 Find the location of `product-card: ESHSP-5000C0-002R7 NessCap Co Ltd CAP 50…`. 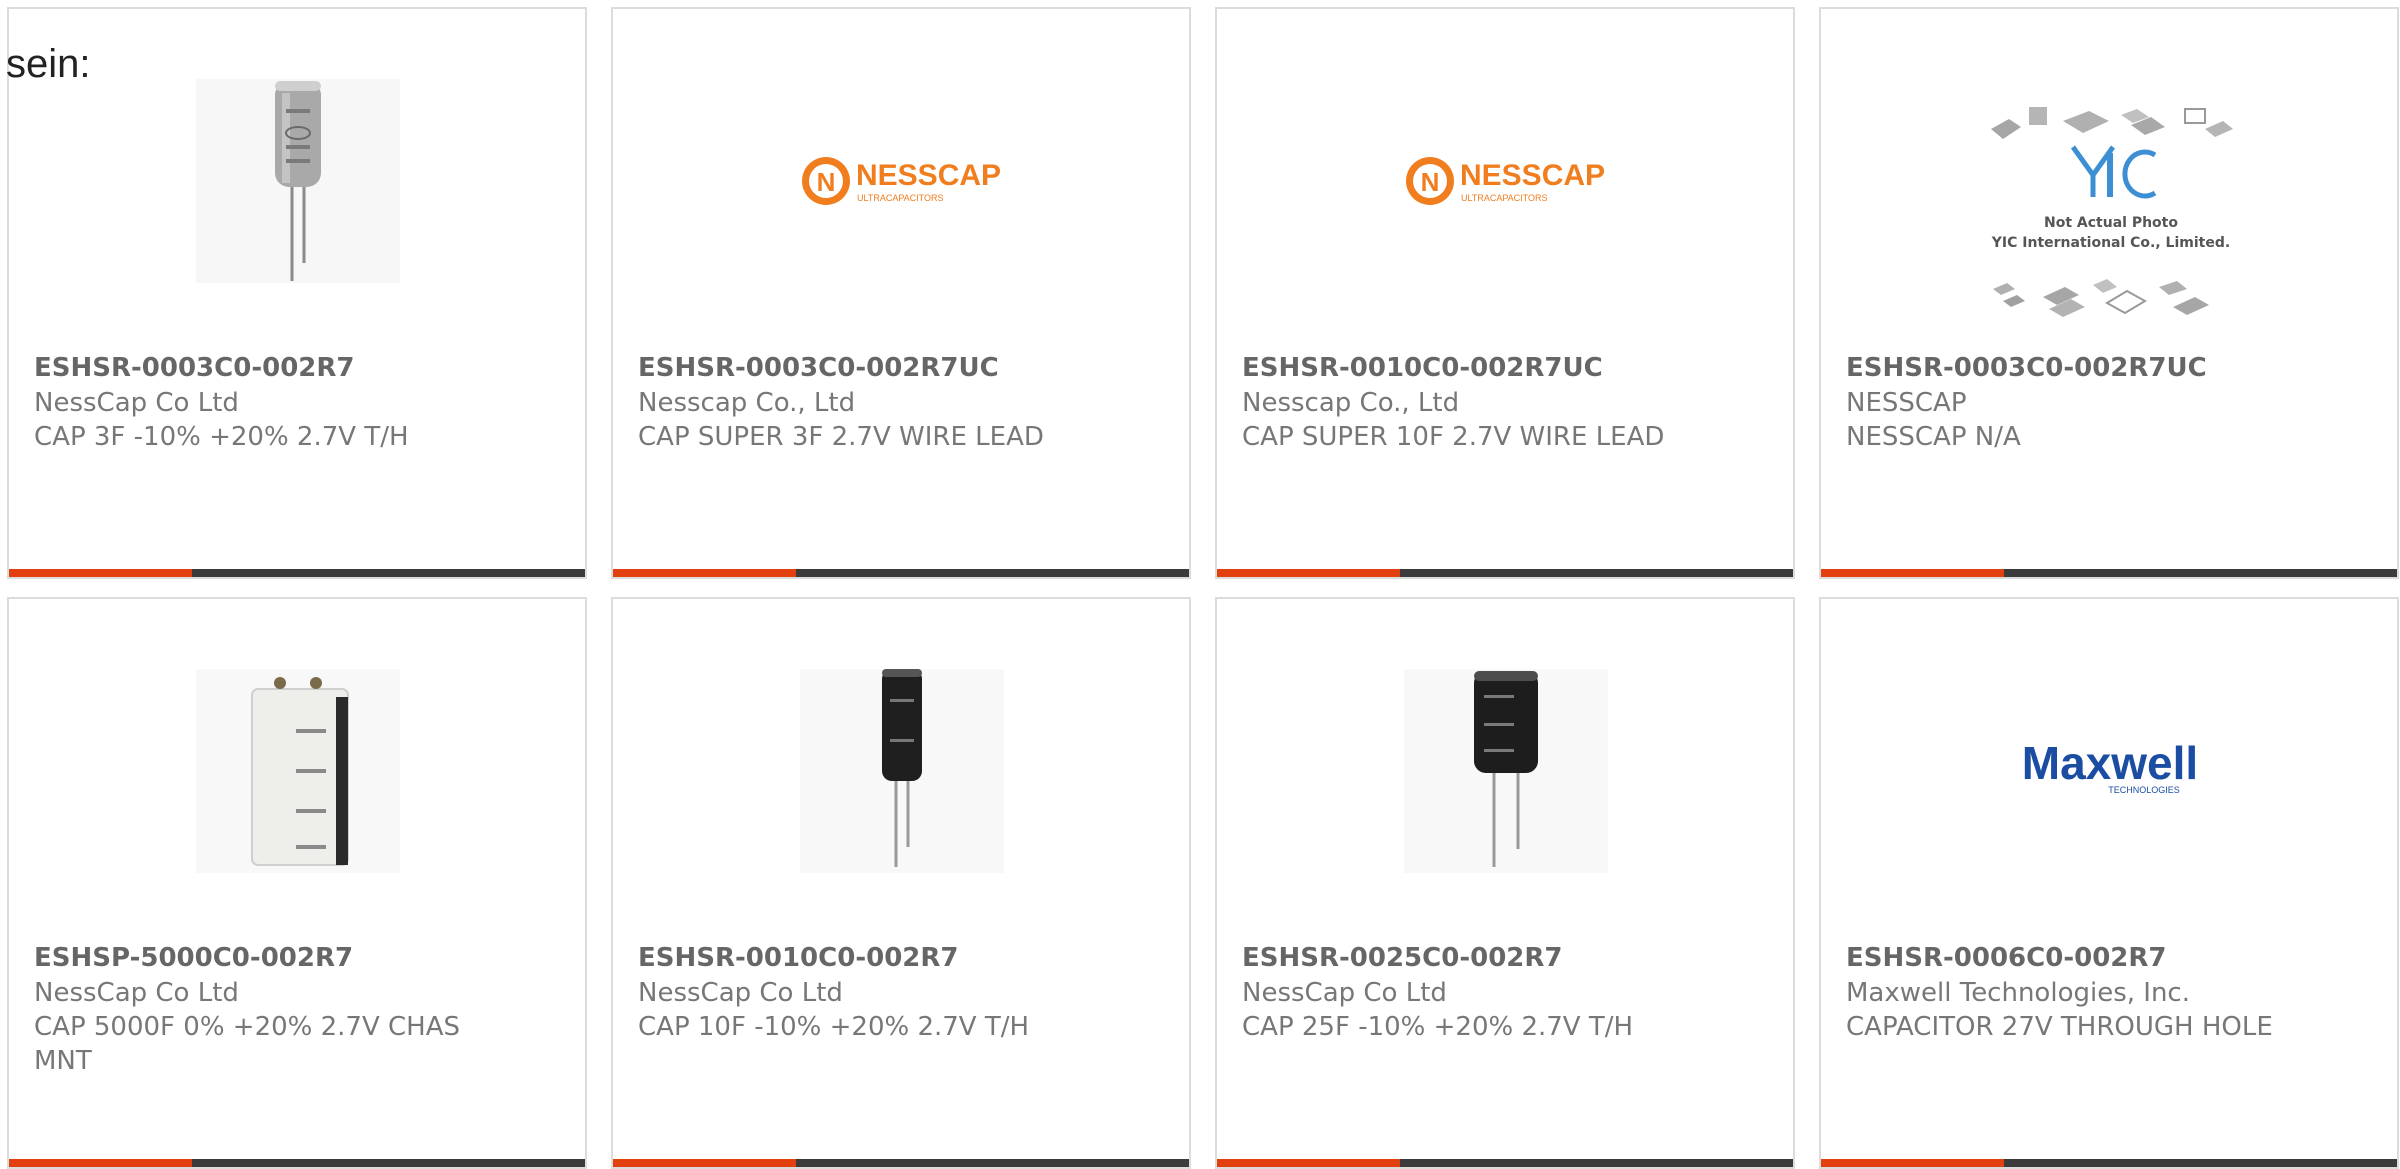

product-card: ESHSP-5000C0-002R7 NessCap Co Ltd CAP 50… is located at coordinates (297, 883).